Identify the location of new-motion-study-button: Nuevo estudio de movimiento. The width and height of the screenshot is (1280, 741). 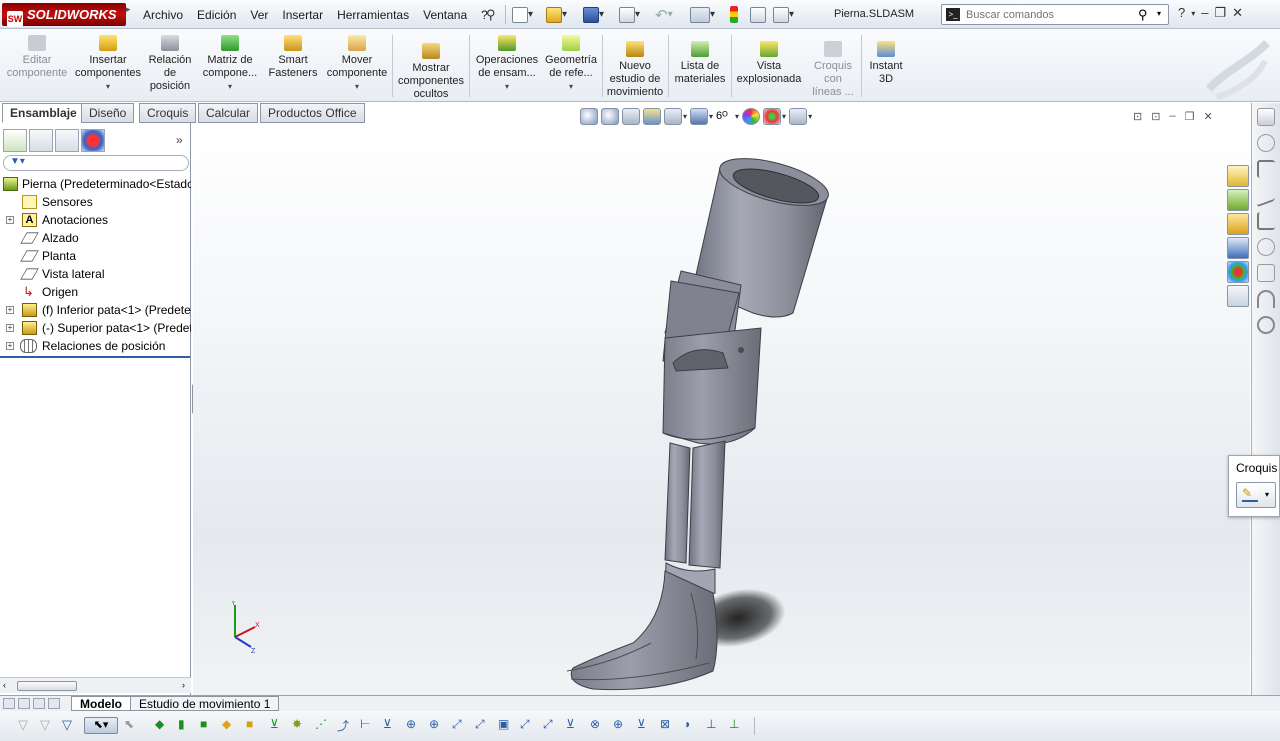
(635, 70).